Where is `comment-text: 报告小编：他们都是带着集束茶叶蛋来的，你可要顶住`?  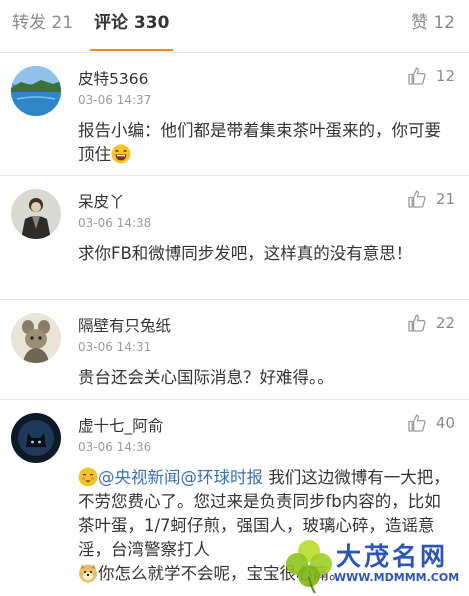
comment-text: 报告小编：他们都是带着集束茶叶蛋来的，你可要顶住 is located at coordinates (267, 143).